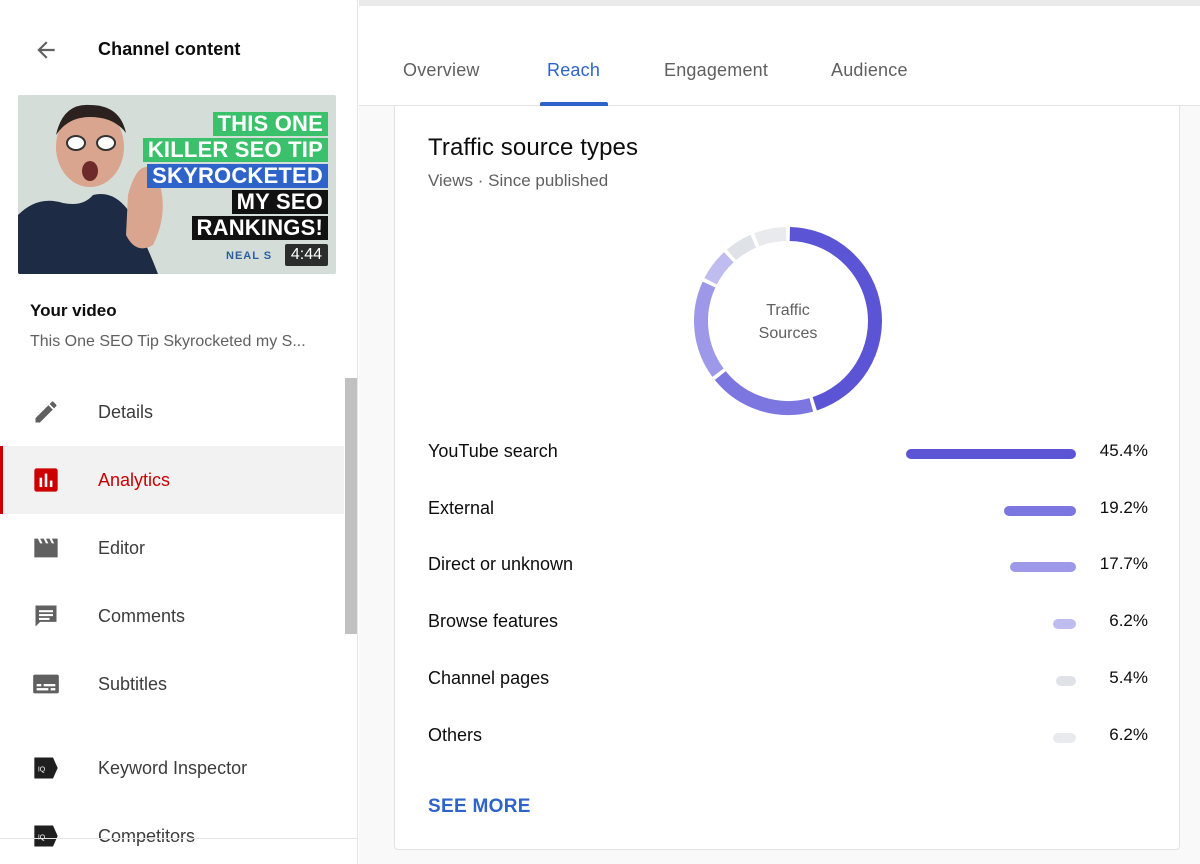 The height and width of the screenshot is (864, 1200). What do you see at coordinates (178, 838) in the screenshot?
I see `divider` at bounding box center [178, 838].